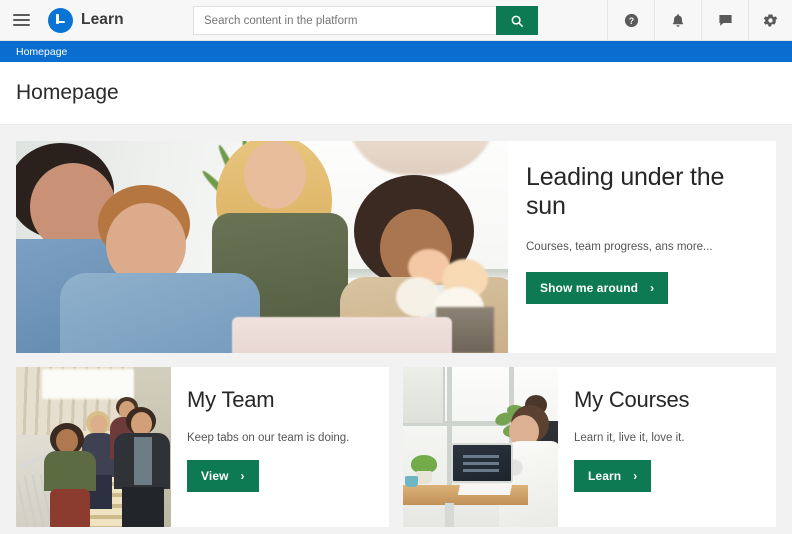 The height and width of the screenshot is (534, 792). I want to click on help-icon-button: ?, so click(630, 20).